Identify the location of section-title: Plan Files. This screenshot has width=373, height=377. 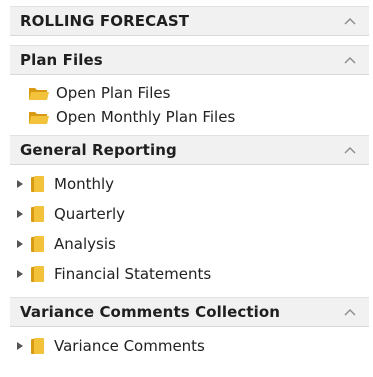
(61, 60).